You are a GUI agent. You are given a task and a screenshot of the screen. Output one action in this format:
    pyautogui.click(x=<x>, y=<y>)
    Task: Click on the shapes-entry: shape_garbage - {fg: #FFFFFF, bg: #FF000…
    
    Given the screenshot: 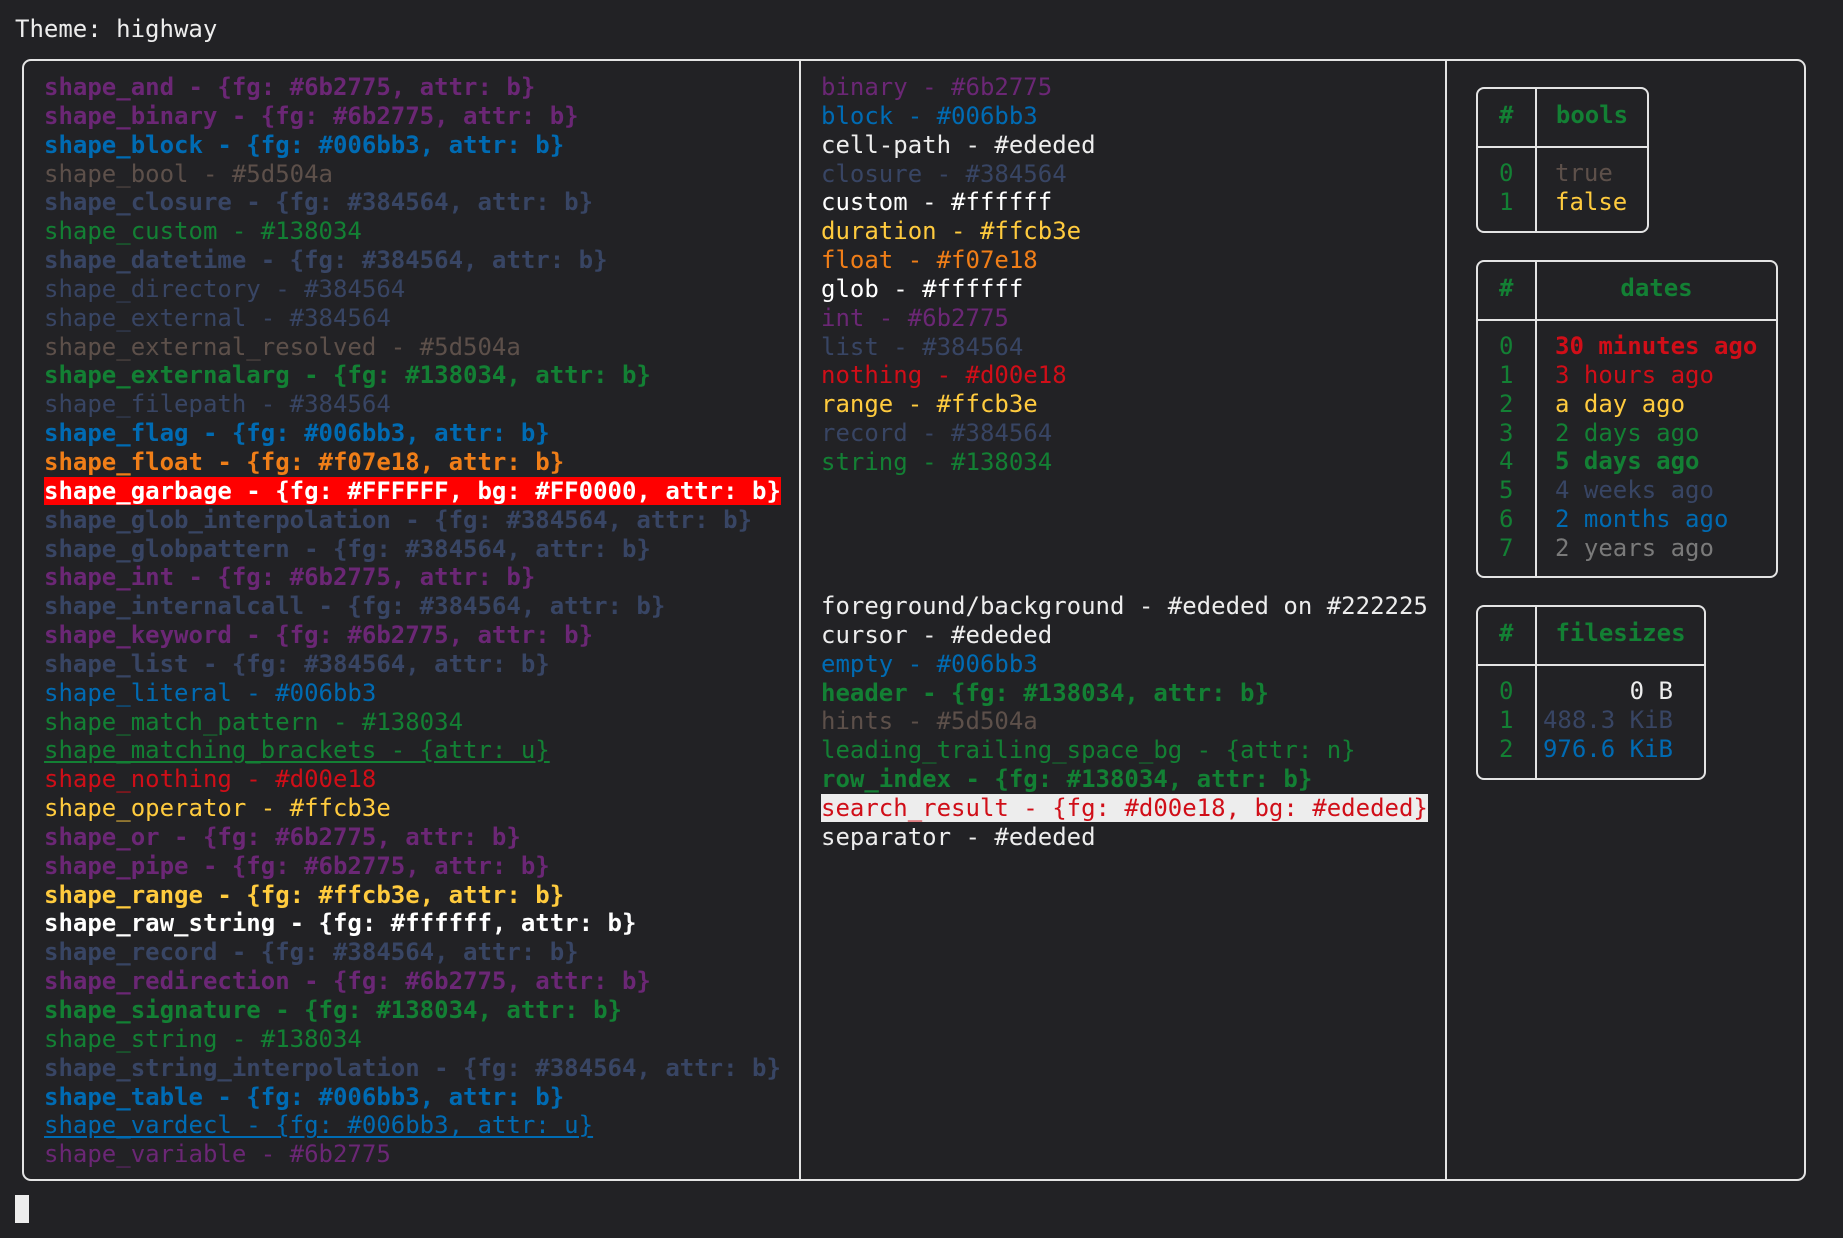 What is the action you would take?
    pyautogui.click(x=412, y=491)
    